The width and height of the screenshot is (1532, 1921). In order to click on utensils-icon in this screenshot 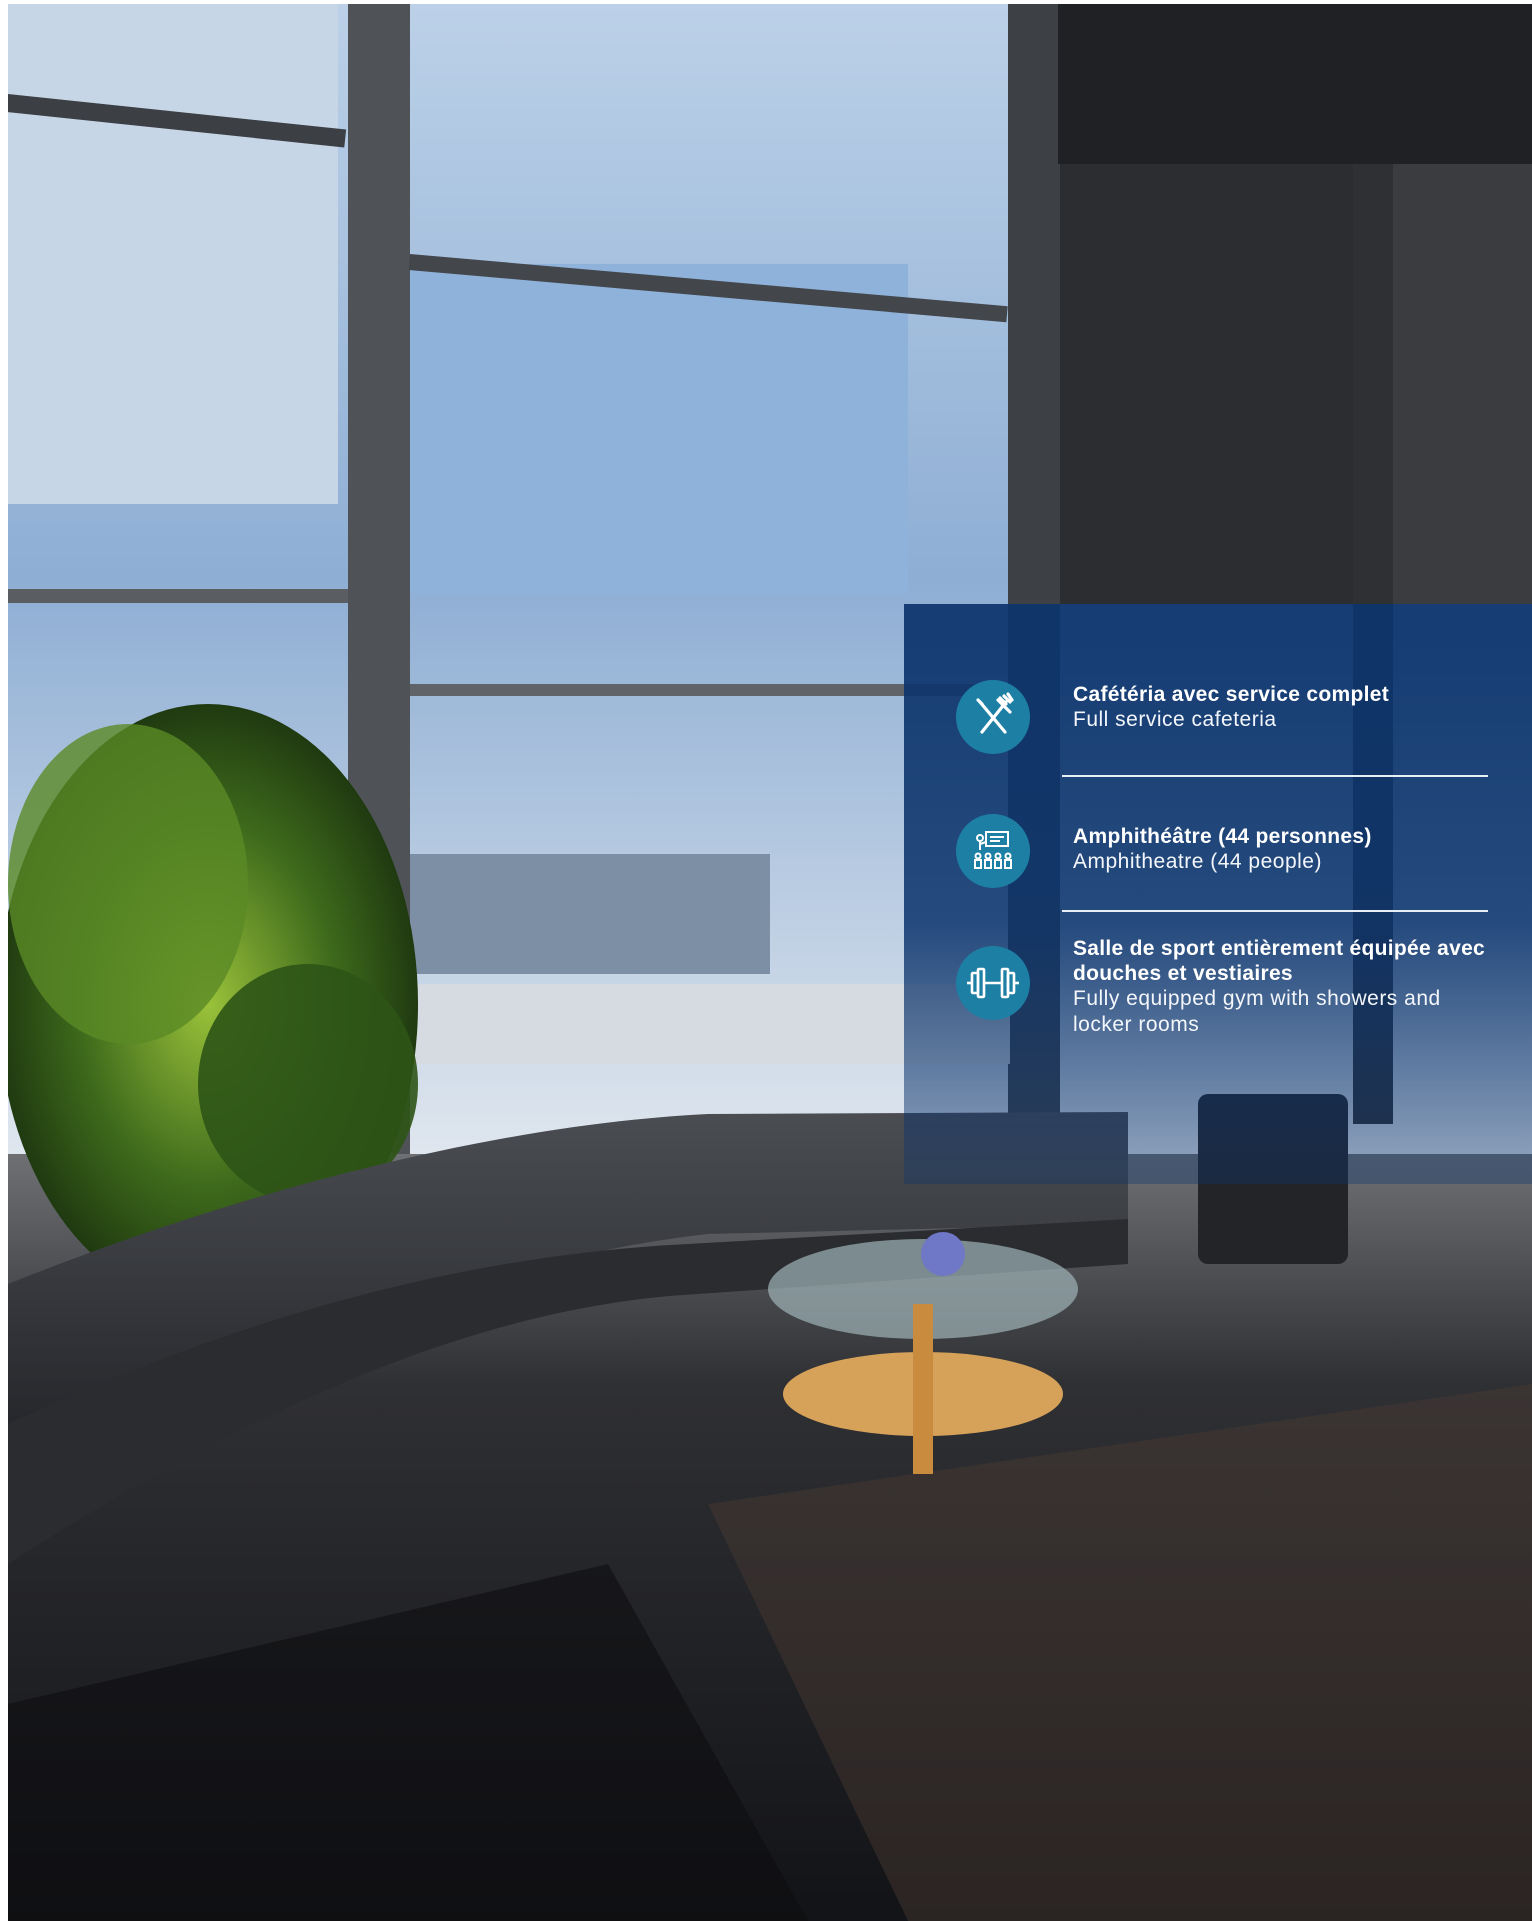, I will do `click(993, 717)`.